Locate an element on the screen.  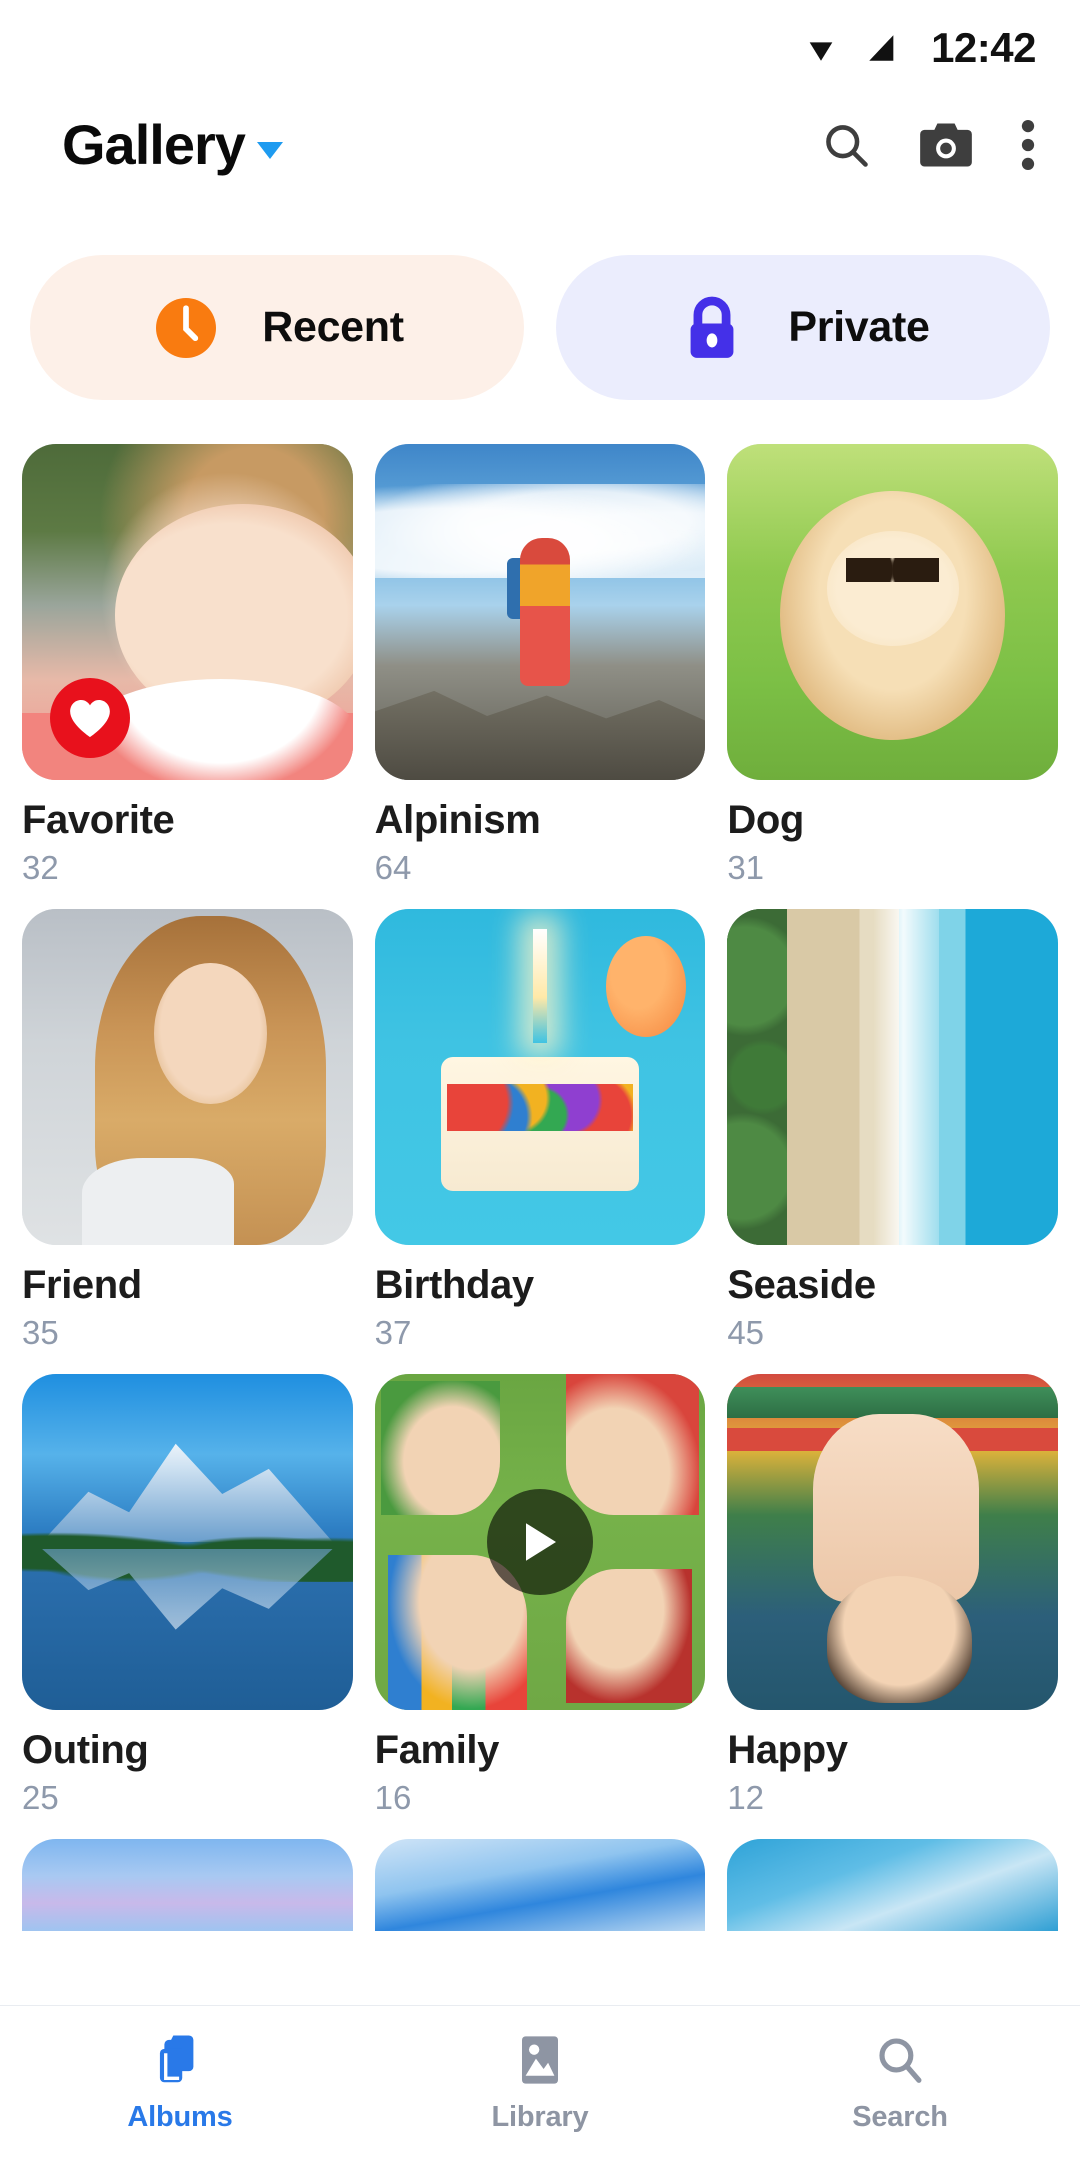
album-title: Dog is located at coordinates (765, 820).